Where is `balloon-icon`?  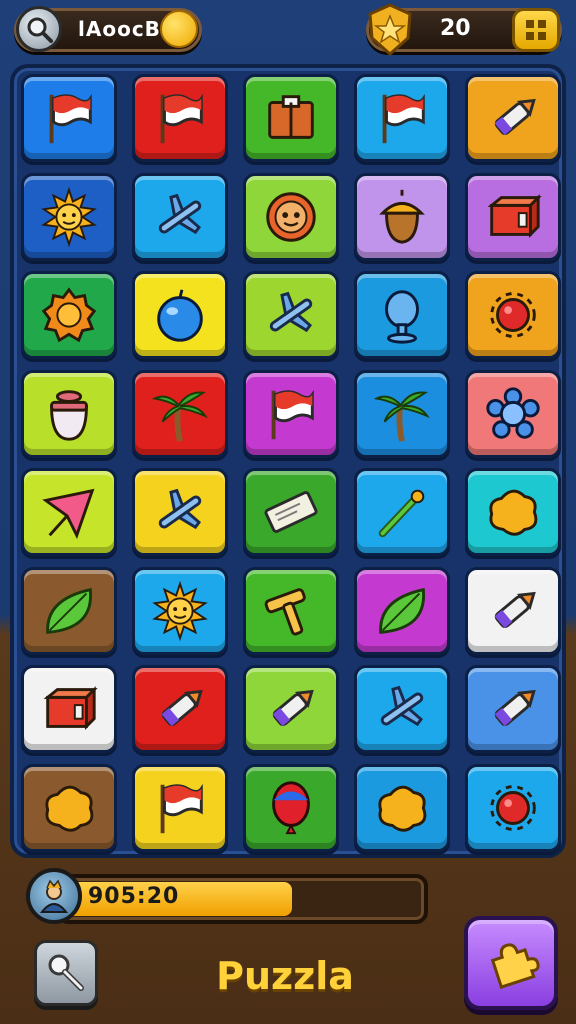 balloon-icon is located at coordinates (291, 808).